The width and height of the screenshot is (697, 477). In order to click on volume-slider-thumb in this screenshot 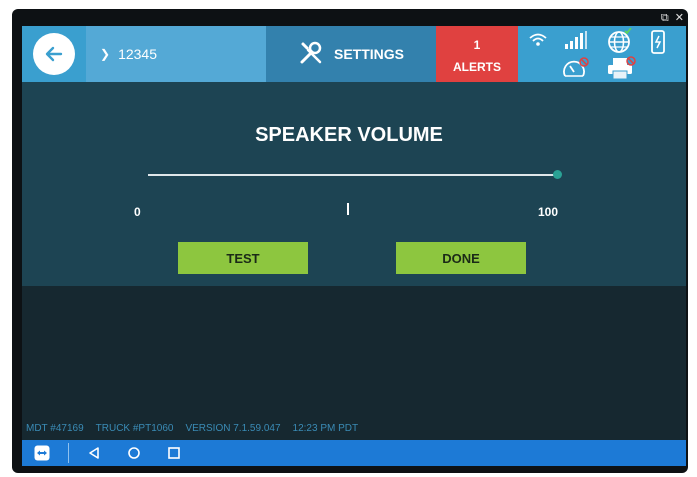, I will do `click(557, 174)`.